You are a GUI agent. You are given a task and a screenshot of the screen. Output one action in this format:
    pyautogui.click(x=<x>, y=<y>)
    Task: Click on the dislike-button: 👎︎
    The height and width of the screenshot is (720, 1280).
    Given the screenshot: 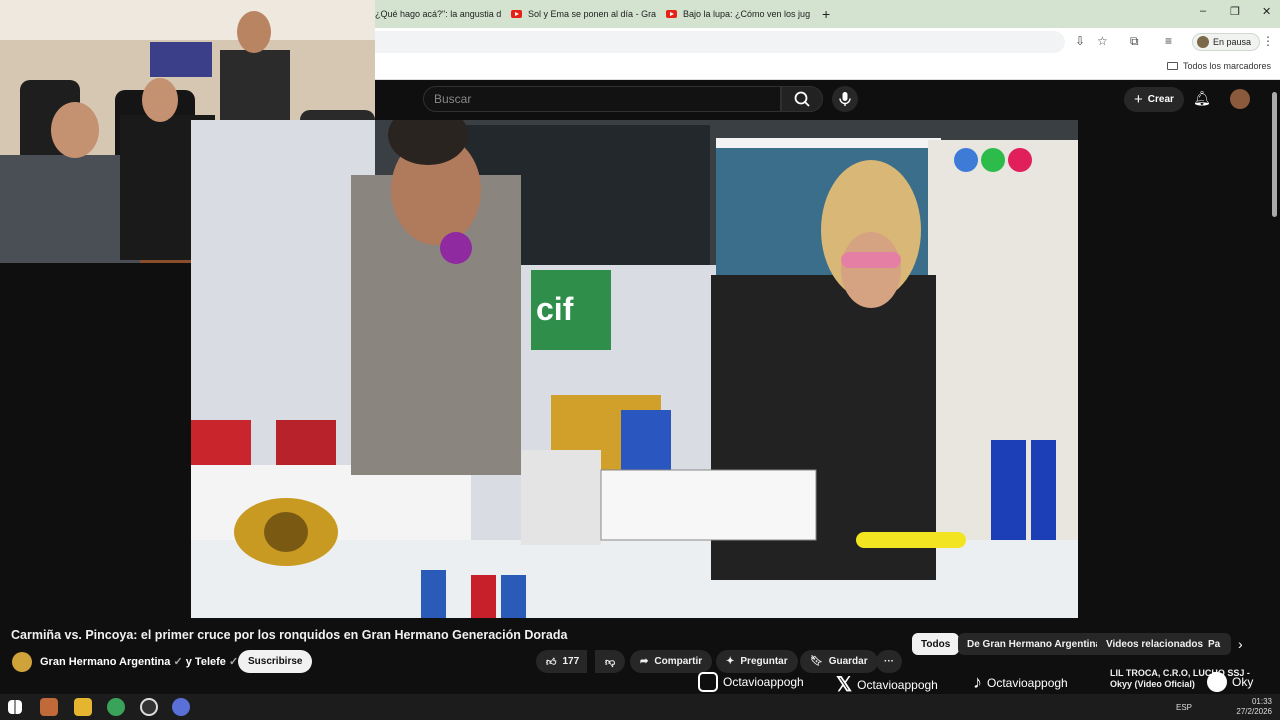 What is the action you would take?
    pyautogui.click(x=610, y=661)
    